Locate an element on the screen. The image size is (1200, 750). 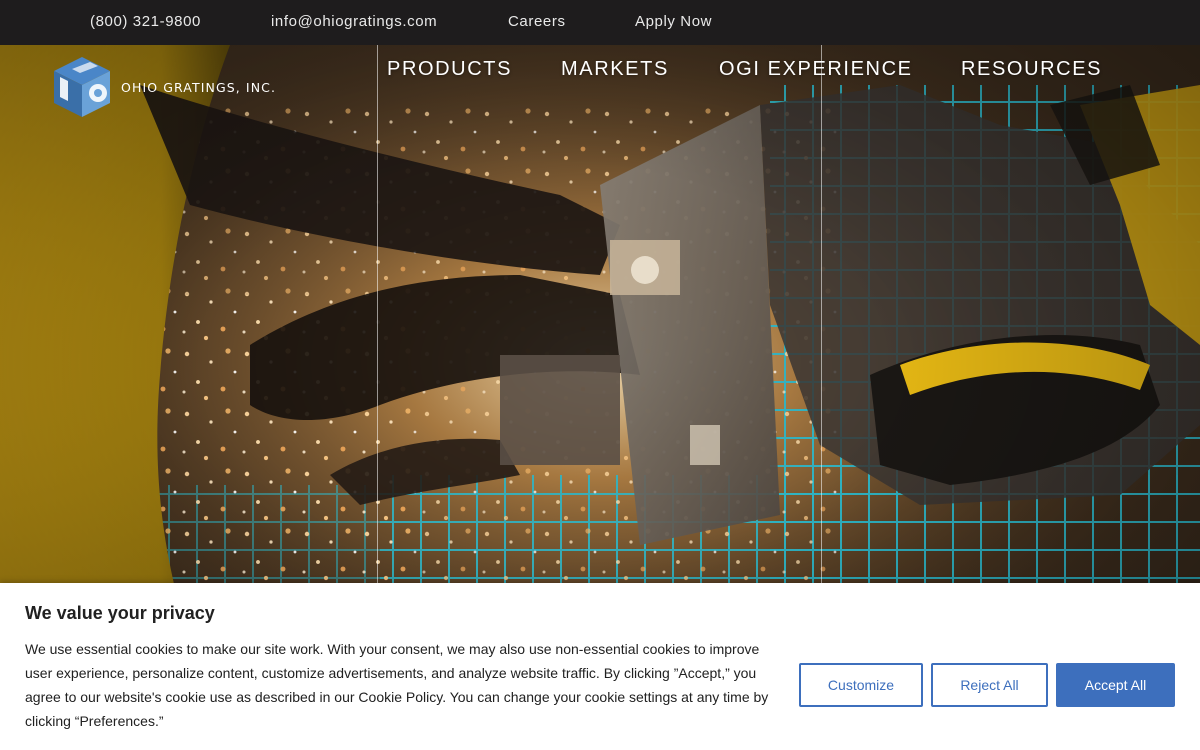
cookie-title: We value your privacy is located at coordinates (120, 613).